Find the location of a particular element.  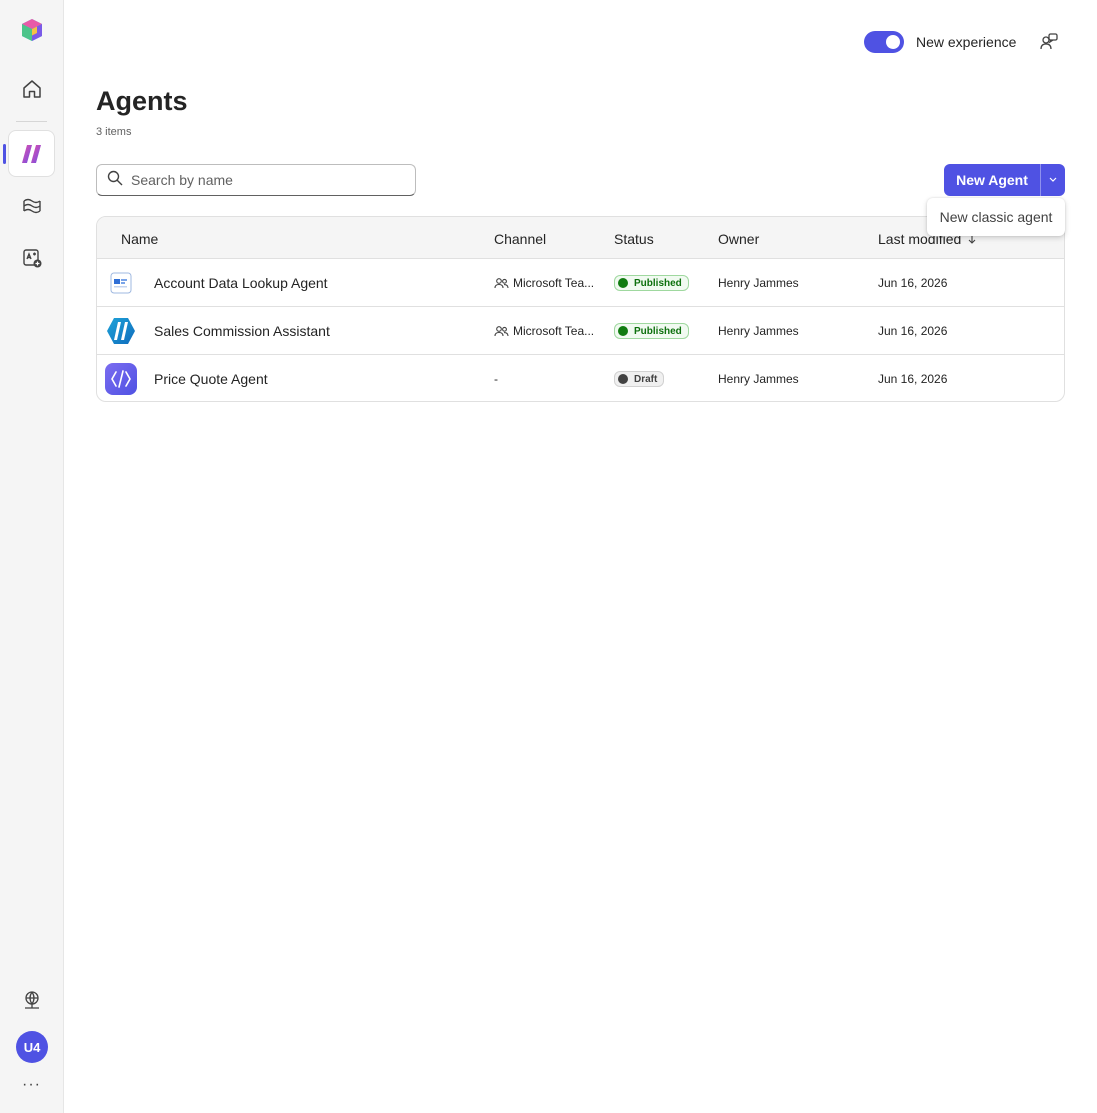

code-agent-icon is located at coordinates (121, 379).